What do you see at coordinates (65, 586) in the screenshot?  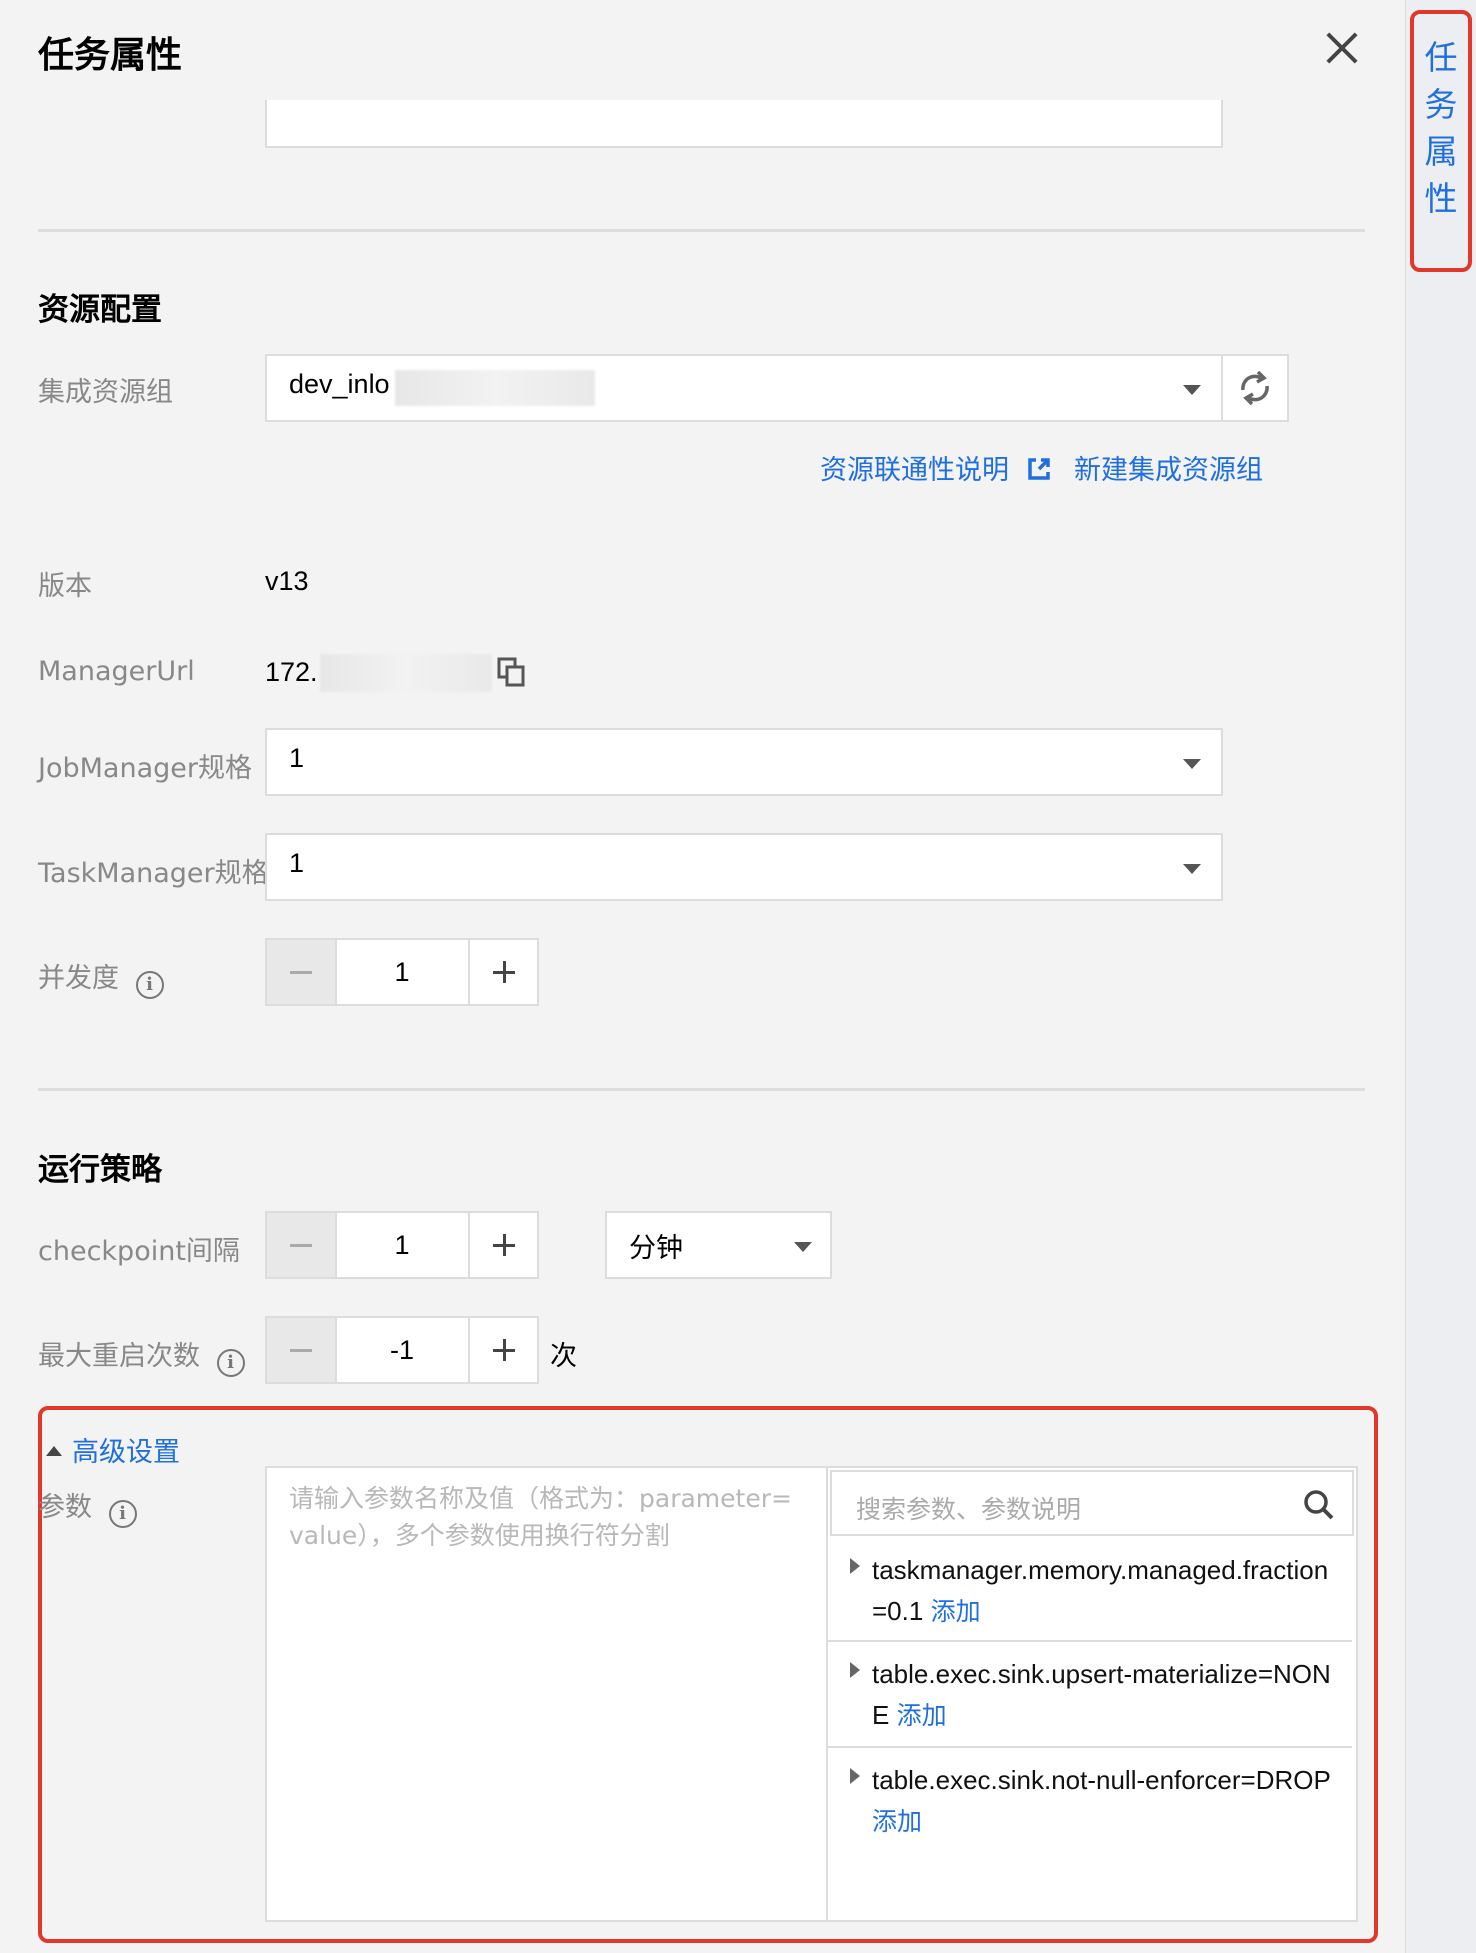 I see `version-label: 版本` at bounding box center [65, 586].